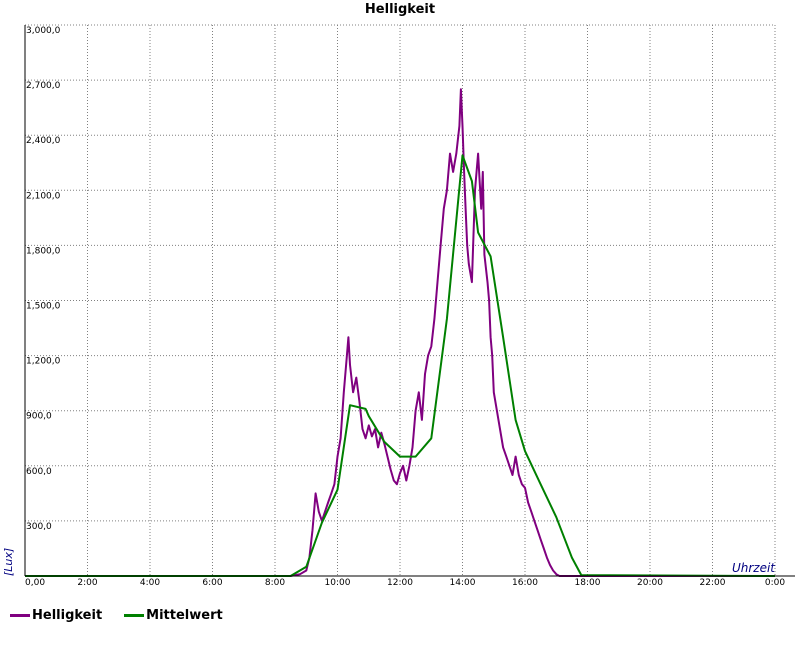 The image size is (800, 650). I want to click on x-tick-label: 4:00, so click(150, 583).